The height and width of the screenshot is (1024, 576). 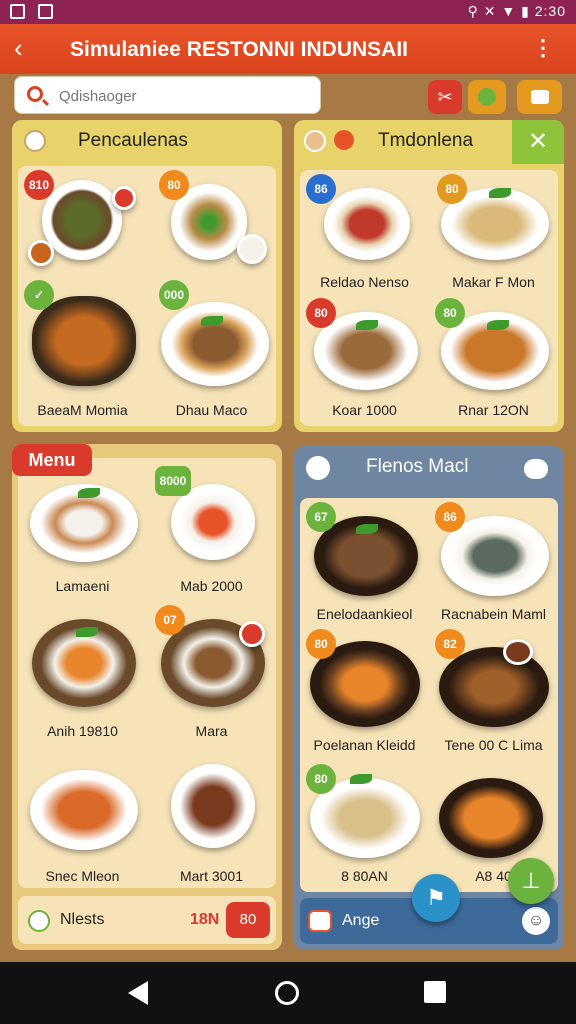 I want to click on close-icon: ✕, so click(x=538, y=142).